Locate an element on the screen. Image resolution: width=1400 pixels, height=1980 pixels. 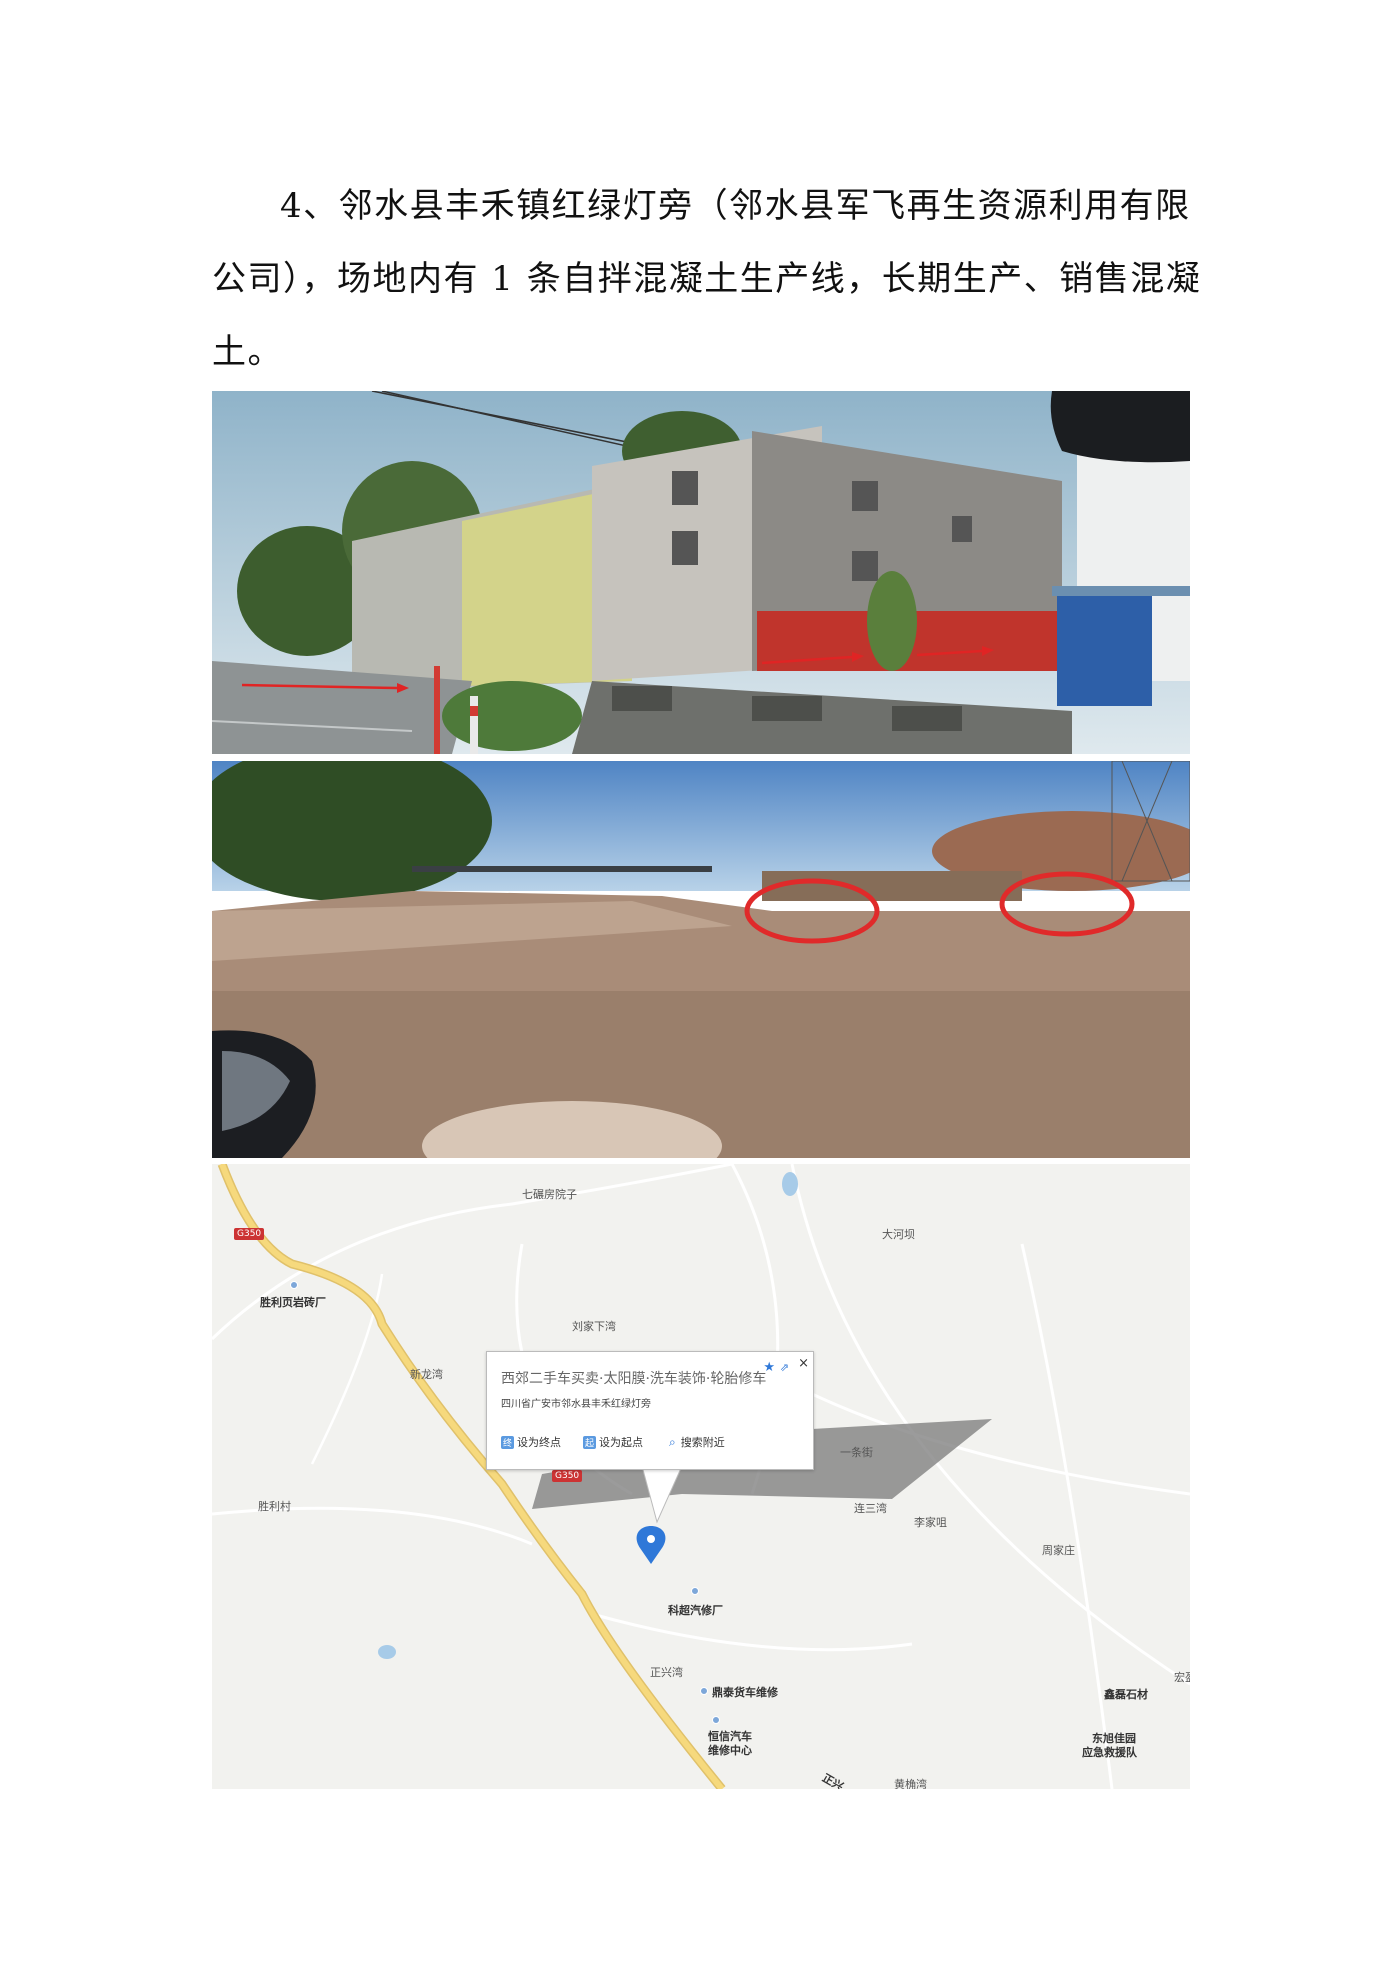
mixing-site-photo is located at coordinates (701, 959).